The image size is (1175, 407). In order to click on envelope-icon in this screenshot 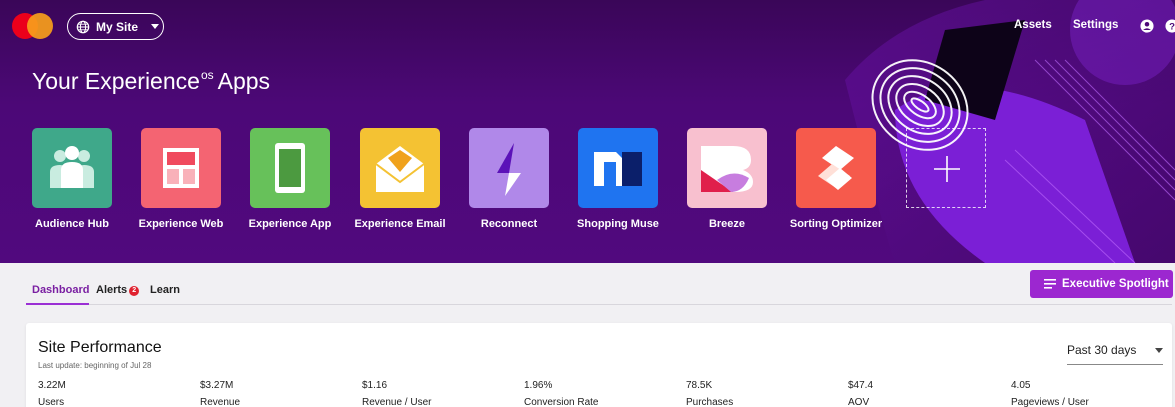, I will do `click(400, 169)`.